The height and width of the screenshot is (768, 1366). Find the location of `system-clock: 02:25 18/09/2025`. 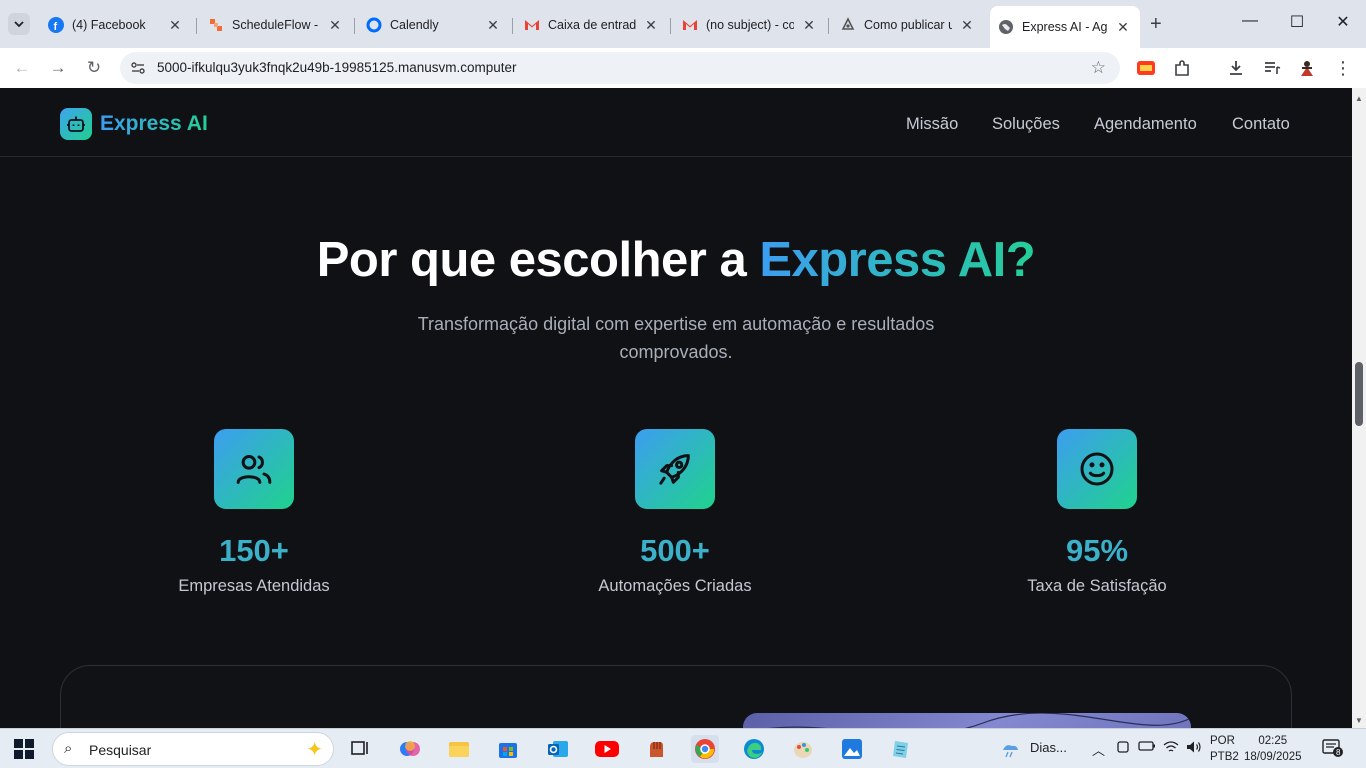

system-clock: 02:25 18/09/2025 is located at coordinates (1273, 749).